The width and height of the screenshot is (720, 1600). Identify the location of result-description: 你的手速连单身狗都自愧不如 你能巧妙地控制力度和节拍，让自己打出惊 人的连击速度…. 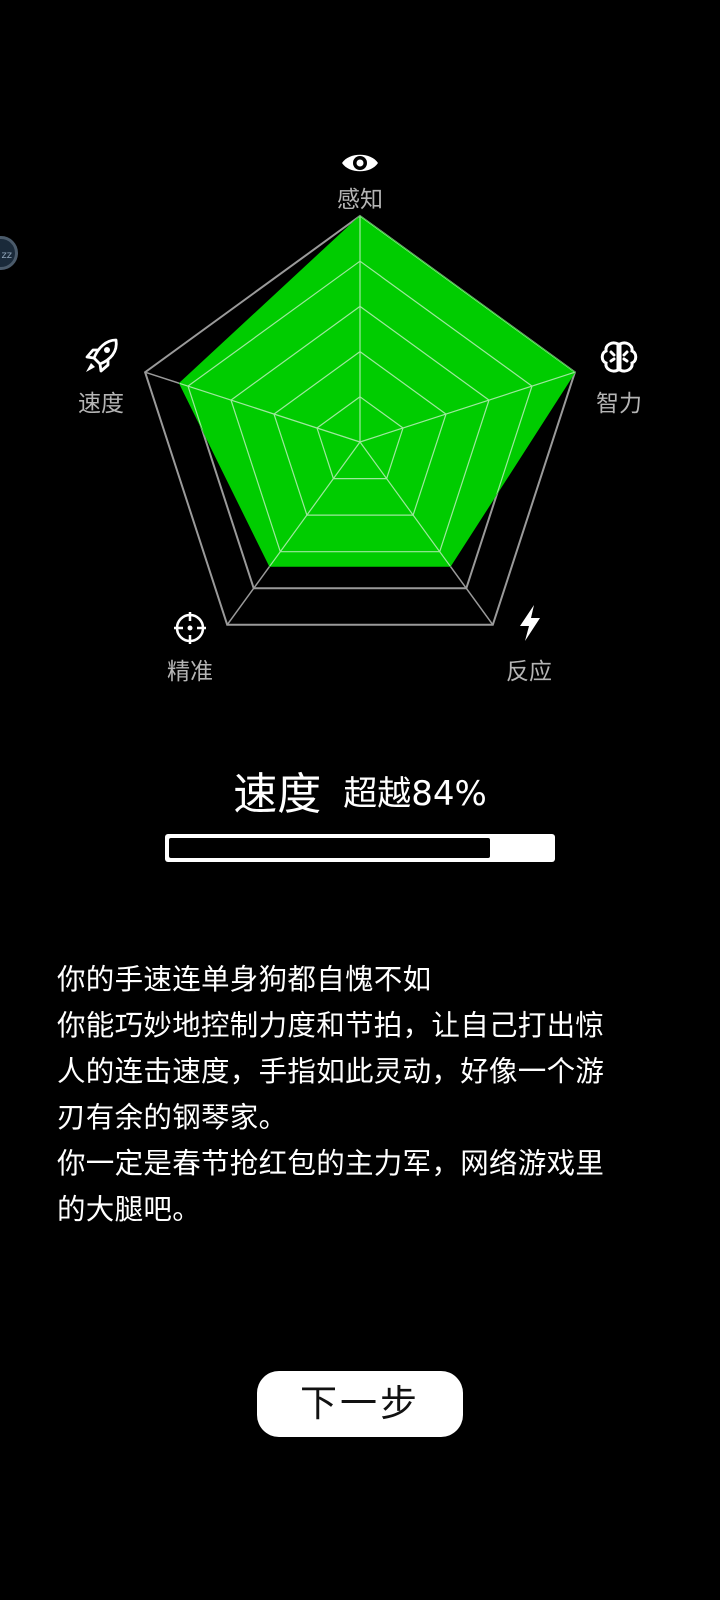
(357, 1095).